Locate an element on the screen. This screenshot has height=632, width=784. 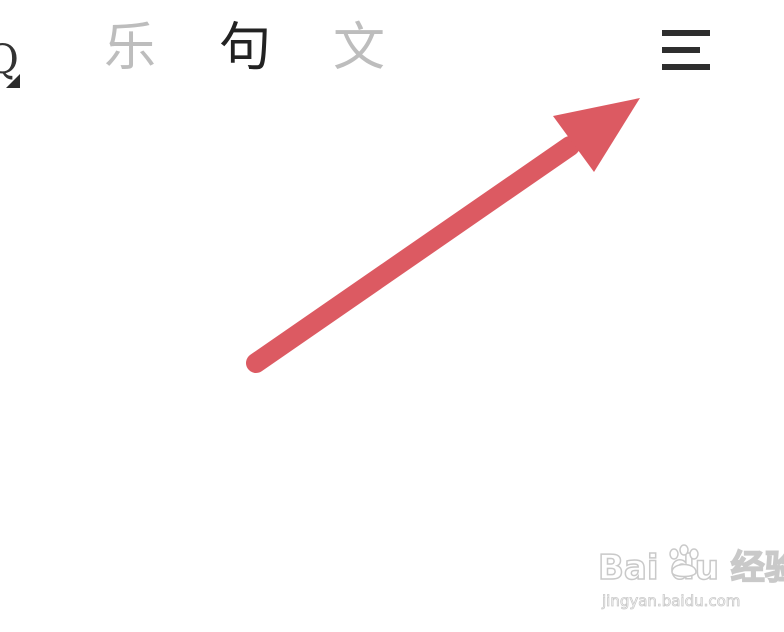
watermark-url: jingyan.baidu.com is located at coordinates (671, 601).